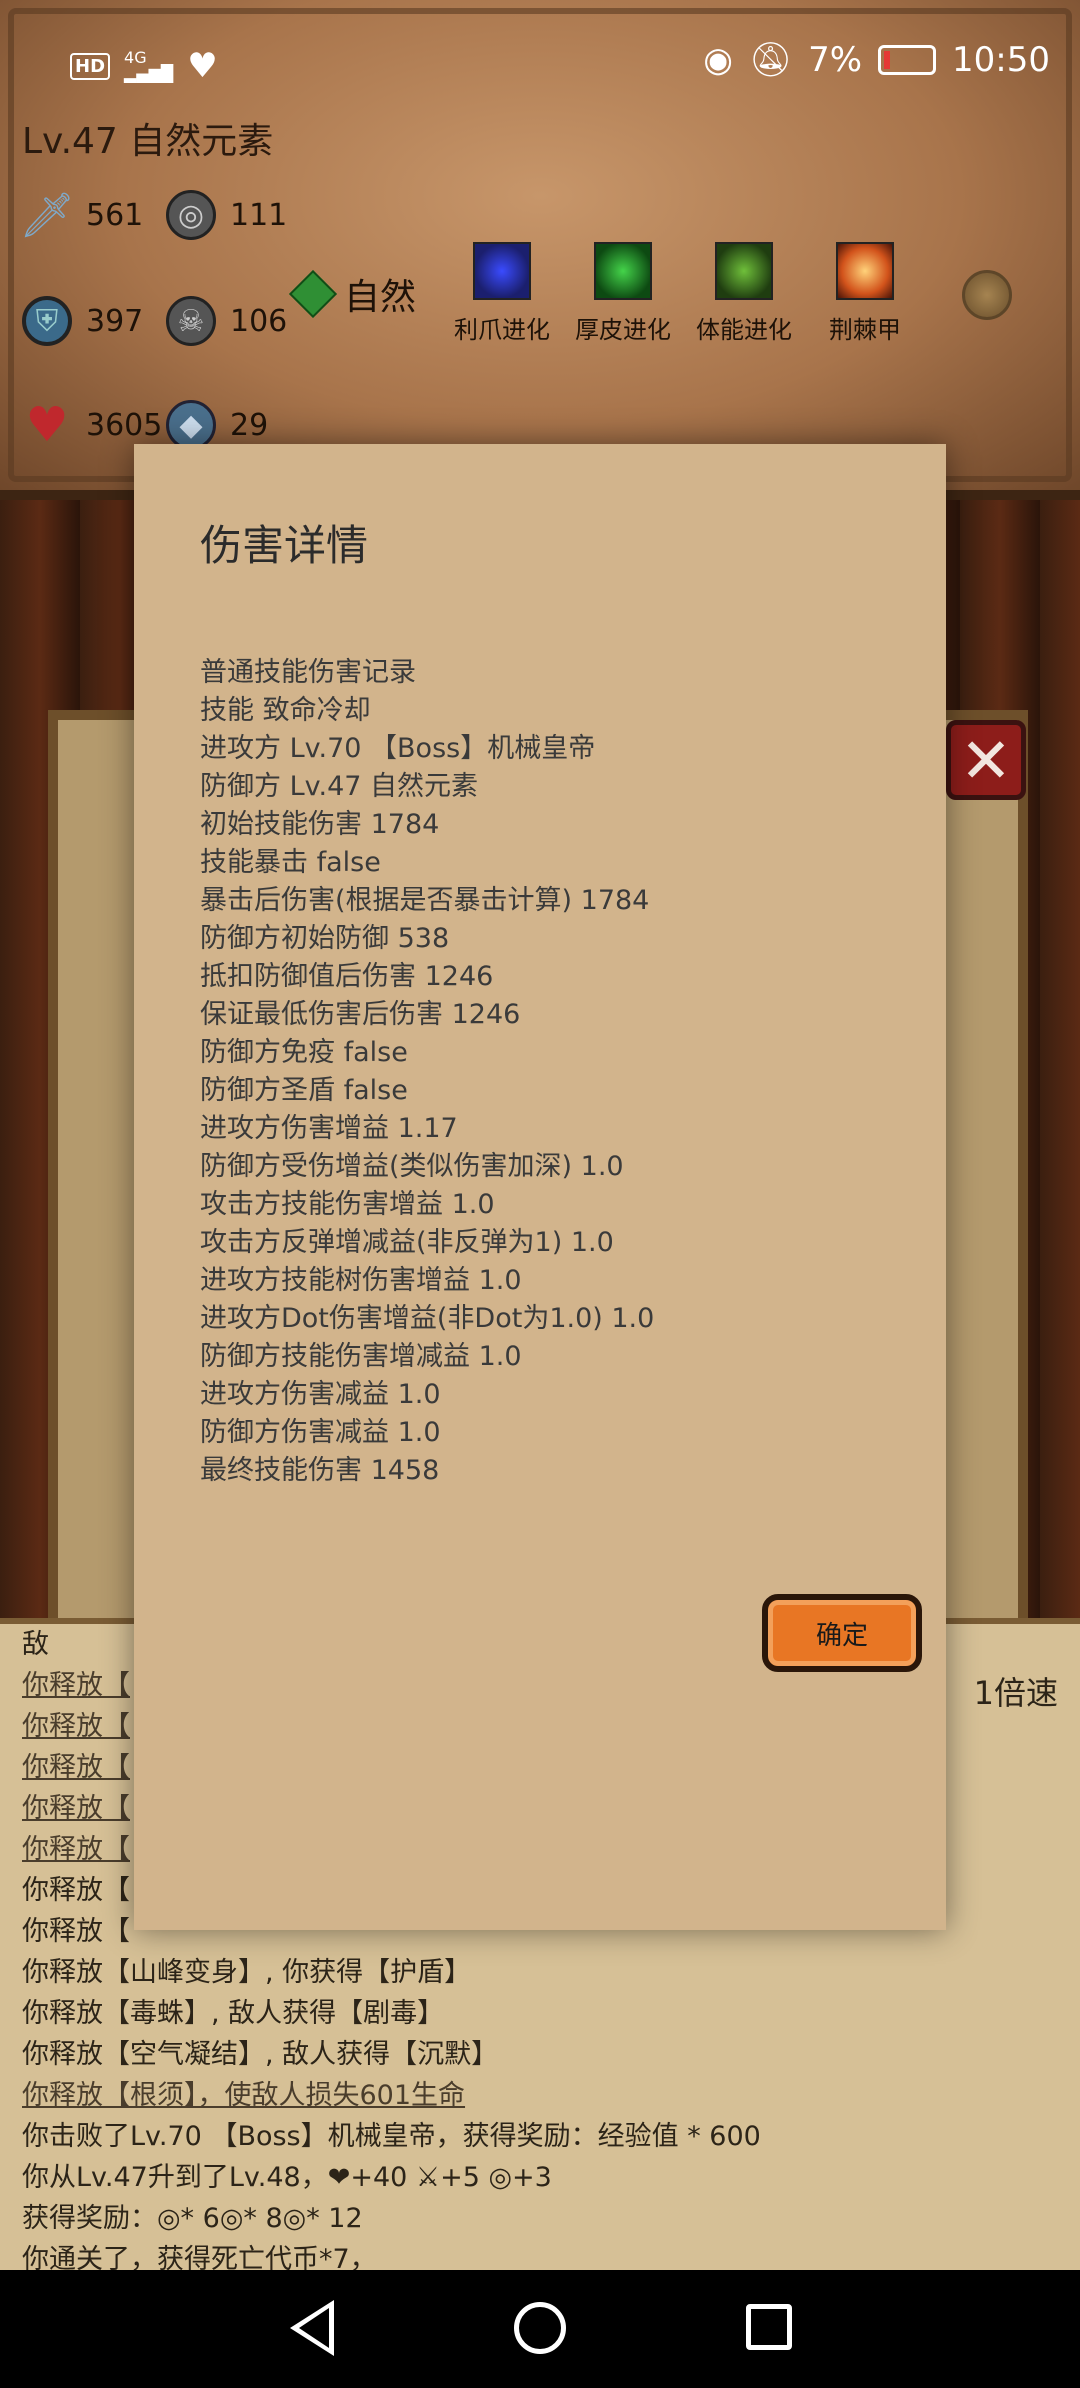 This screenshot has width=1080, height=2388. What do you see at coordinates (744, 271) in the screenshot?
I see `stamina-icon` at bounding box center [744, 271].